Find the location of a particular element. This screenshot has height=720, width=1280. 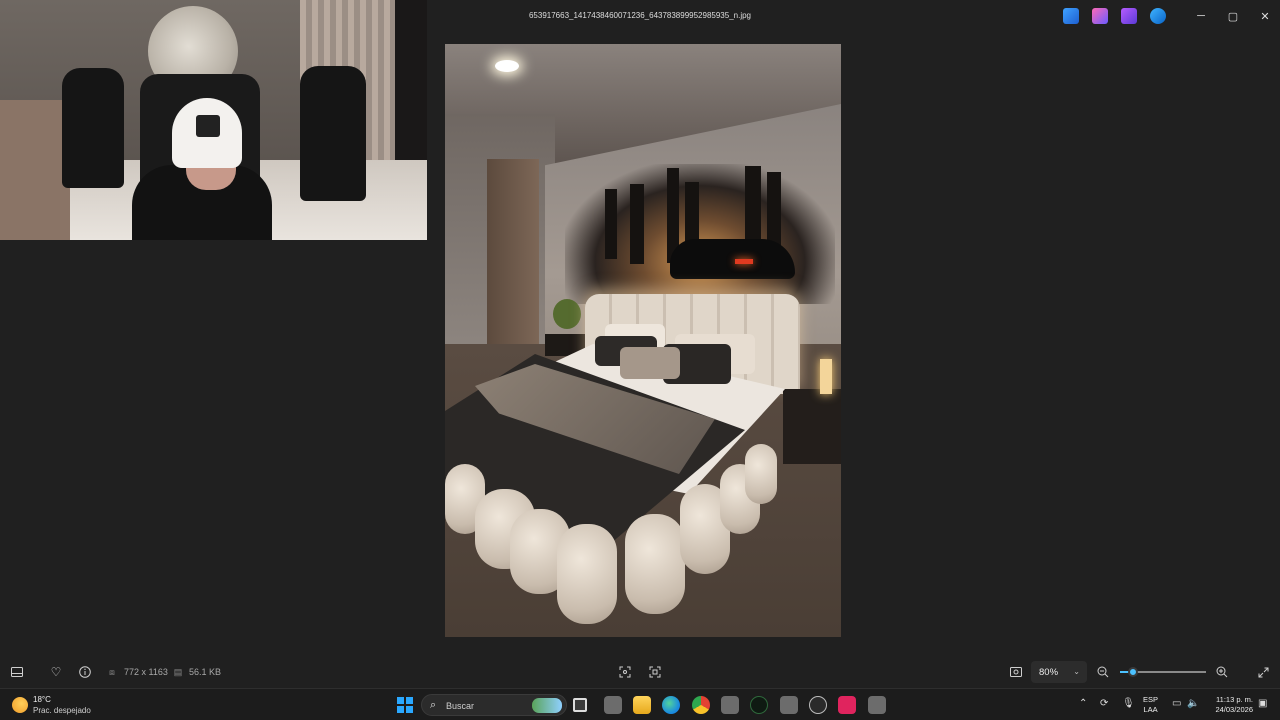

zoom-level: 80% is located at coordinates (1049, 672).